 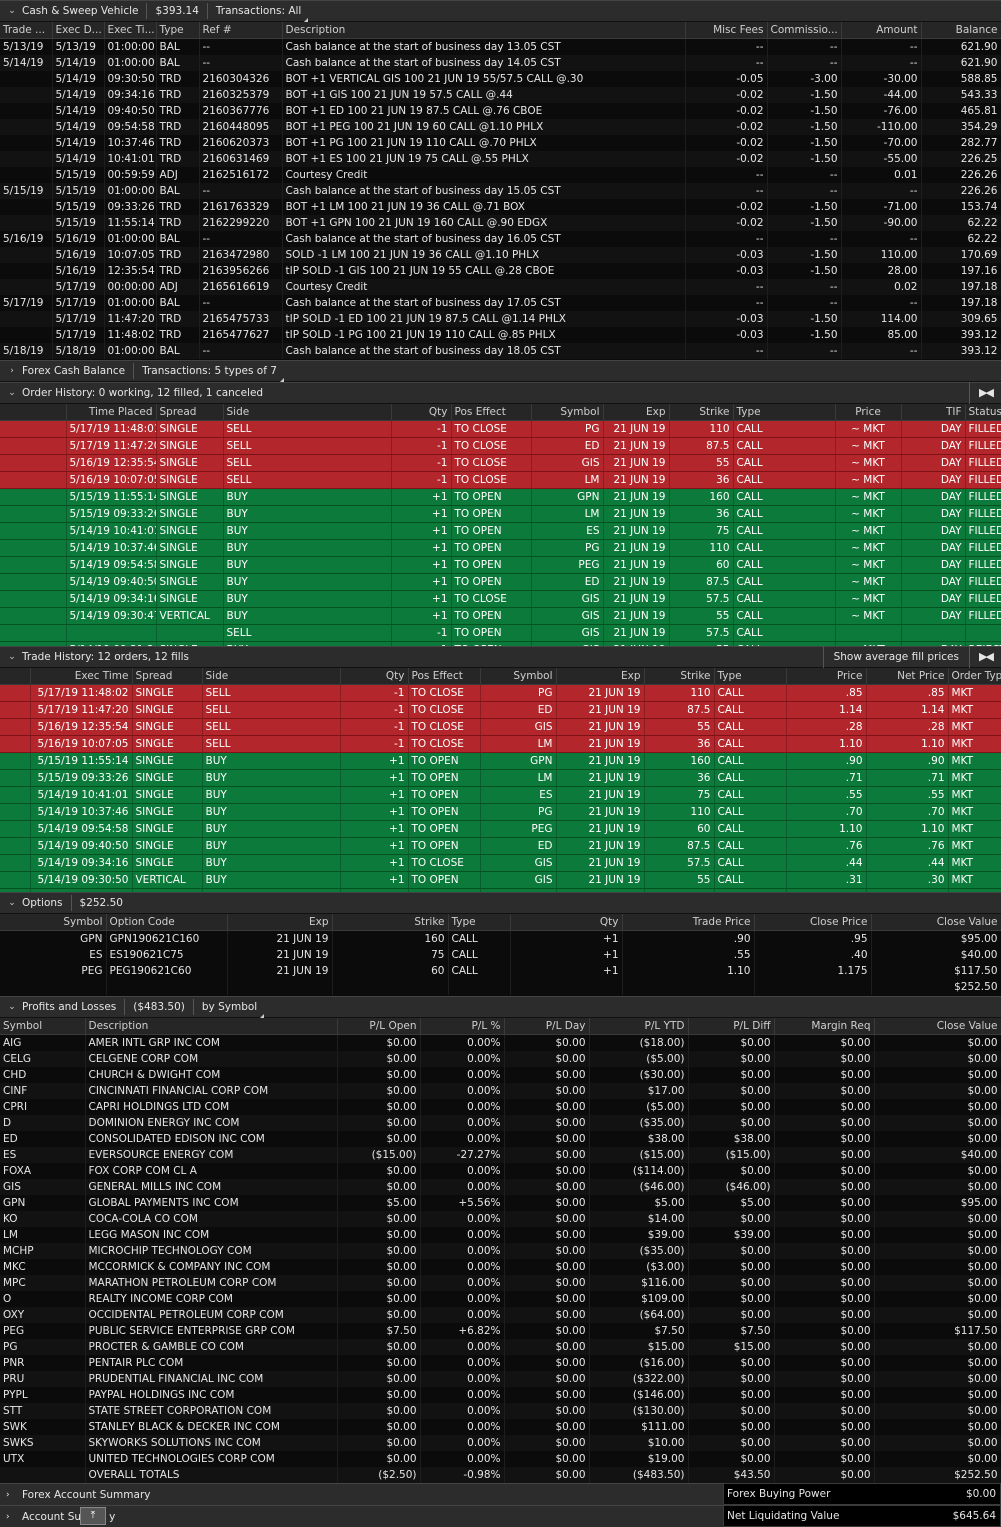 I want to click on column-header-option-code: Option Code, so click(x=167, y=922).